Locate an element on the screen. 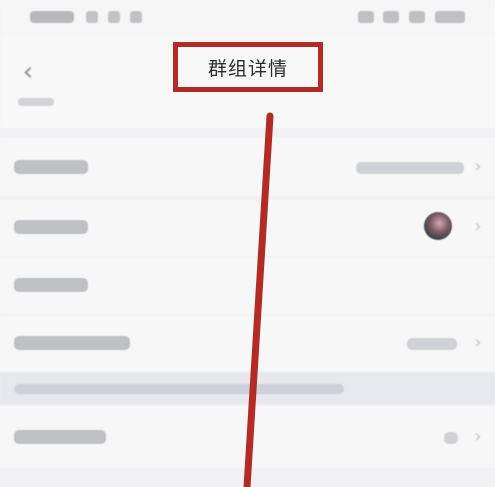 This screenshot has height=487, width=495. battery-icon is located at coordinates (450, 17).